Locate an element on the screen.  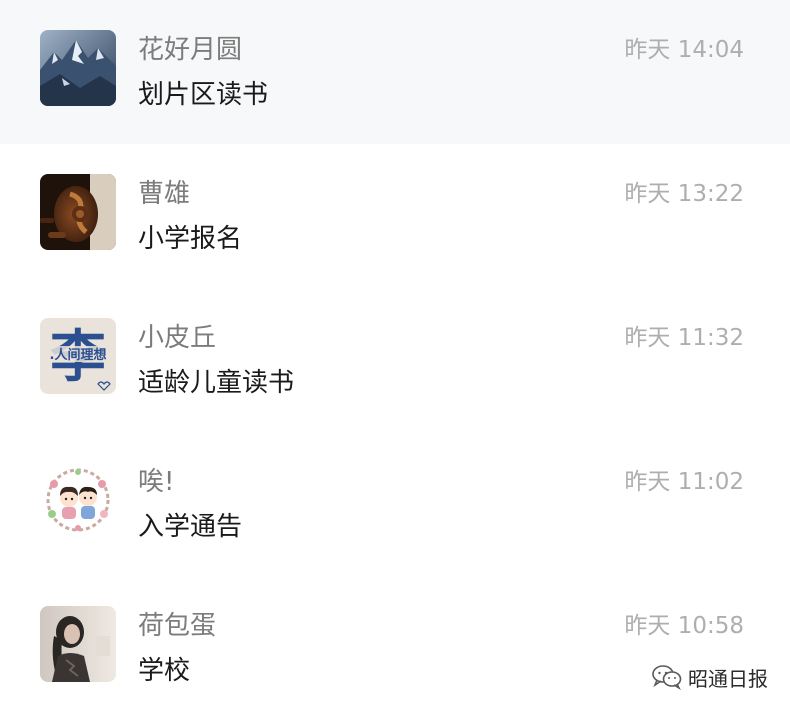
contact-name: 小皮丘 is located at coordinates (177, 338).